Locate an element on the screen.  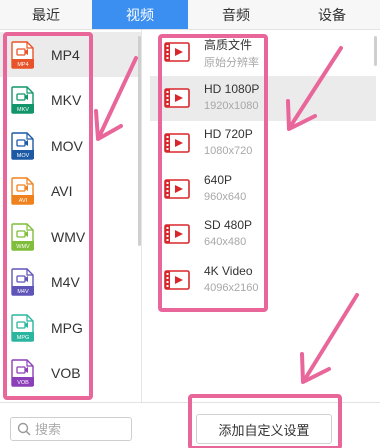
preset-resolution: 原始分辨率 is located at coordinates (231, 63).